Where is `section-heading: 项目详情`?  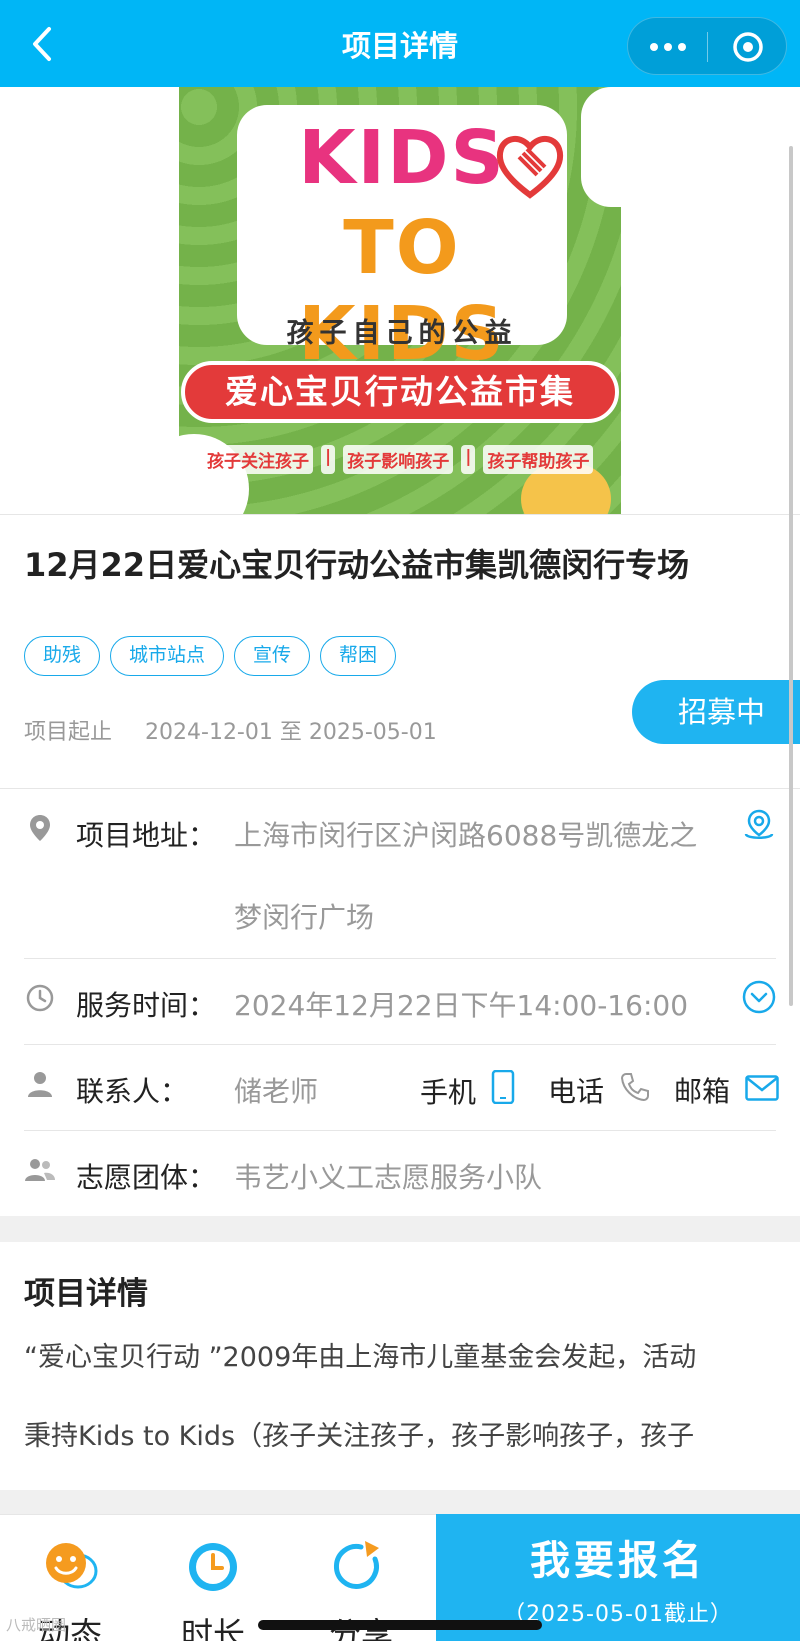
section-heading: 项目详情 is located at coordinates (86, 1294).